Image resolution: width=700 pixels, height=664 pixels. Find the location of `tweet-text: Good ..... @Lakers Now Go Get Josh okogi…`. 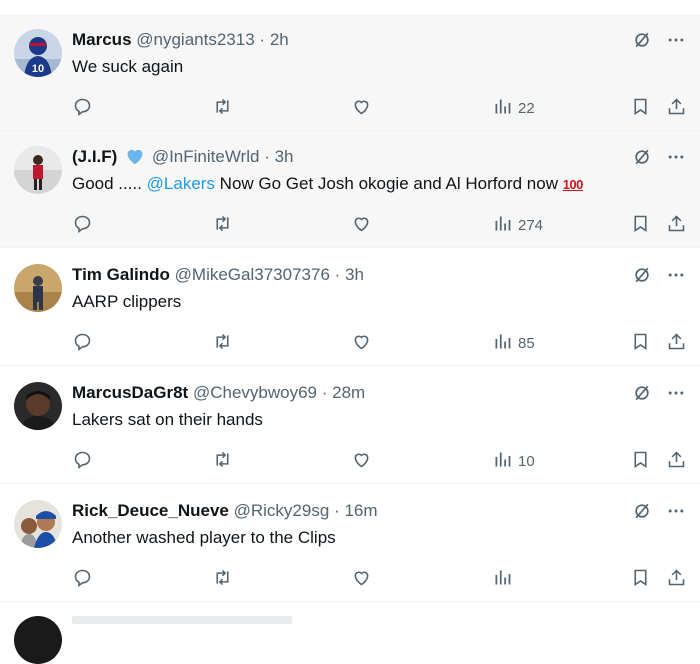

tweet-text: Good ..... @Lakers Now Go Get Josh okogi… is located at coordinates (327, 184).